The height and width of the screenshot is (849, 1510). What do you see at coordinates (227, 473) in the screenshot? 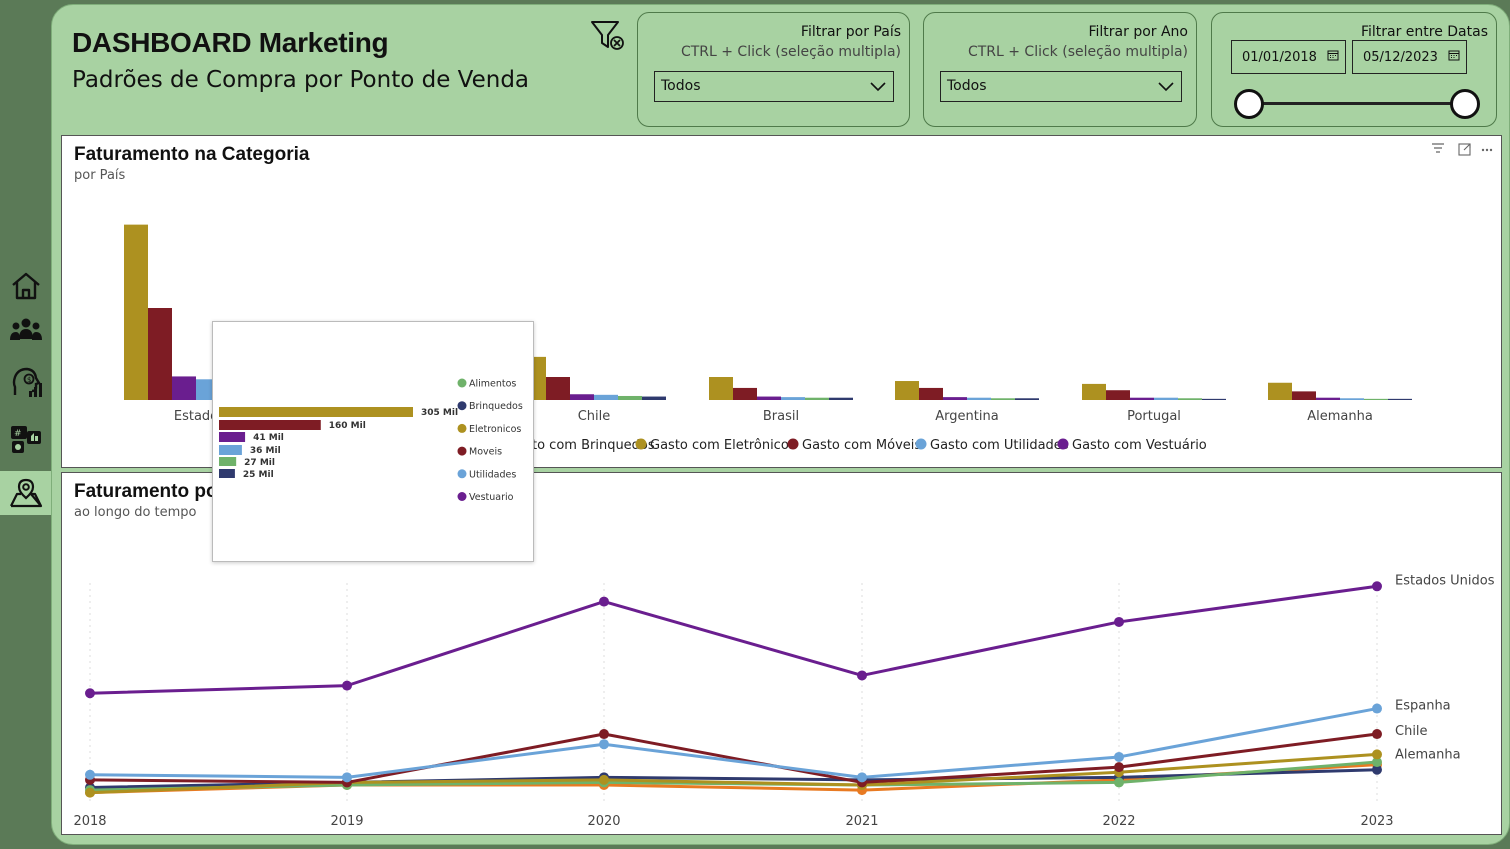
I see `tooltip-bar-brinquedos` at bounding box center [227, 473].